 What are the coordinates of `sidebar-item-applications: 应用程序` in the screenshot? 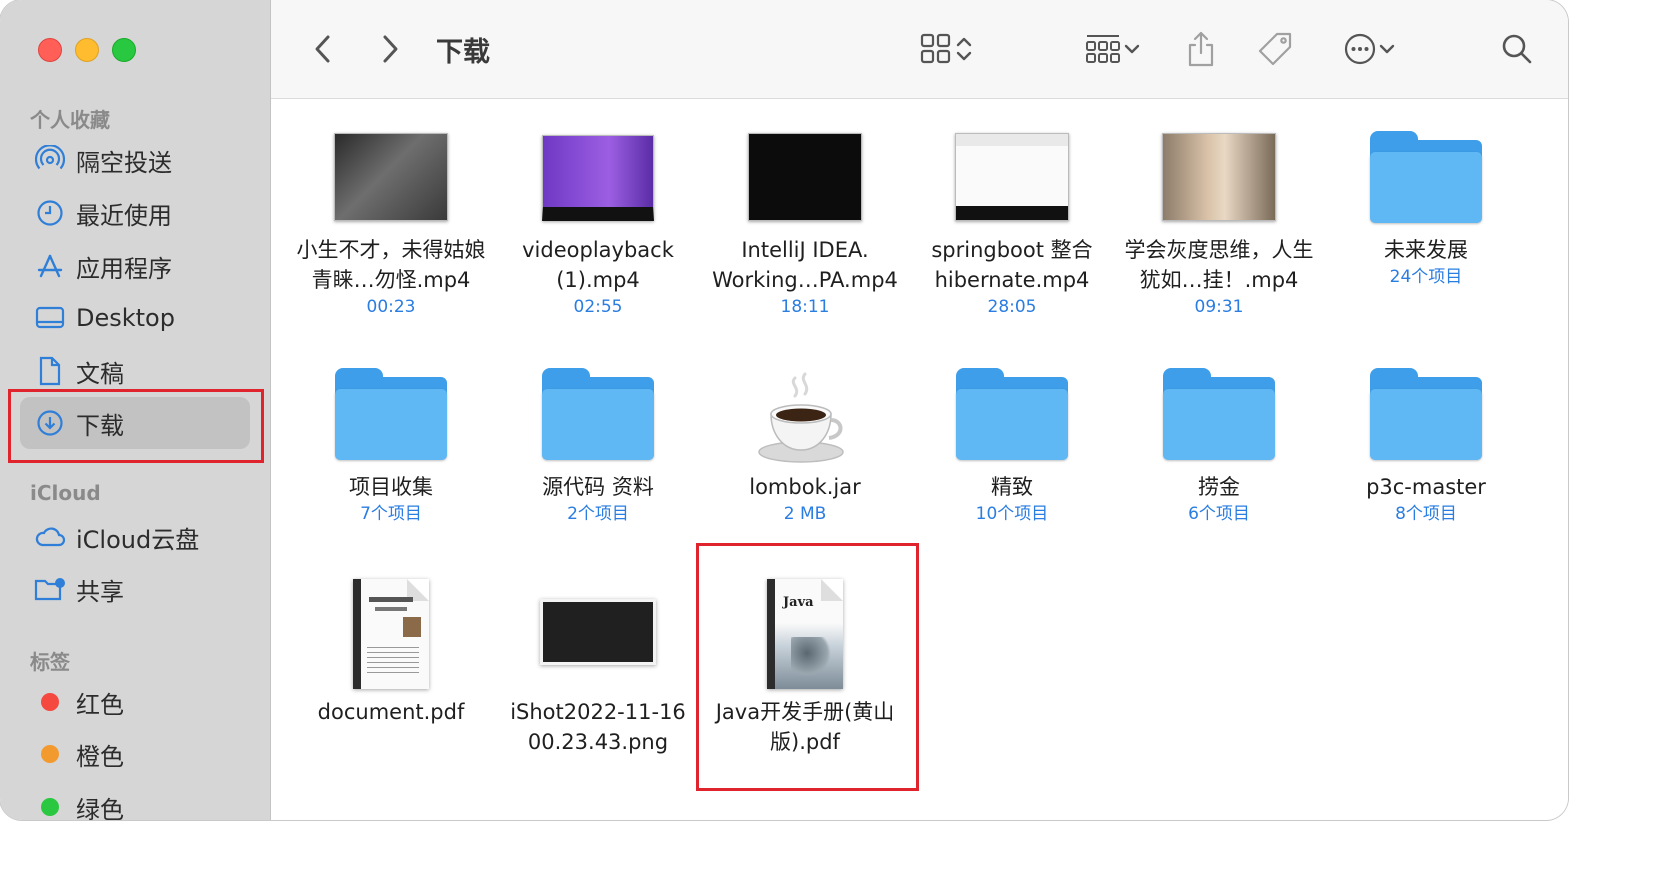 It's located at (135, 266).